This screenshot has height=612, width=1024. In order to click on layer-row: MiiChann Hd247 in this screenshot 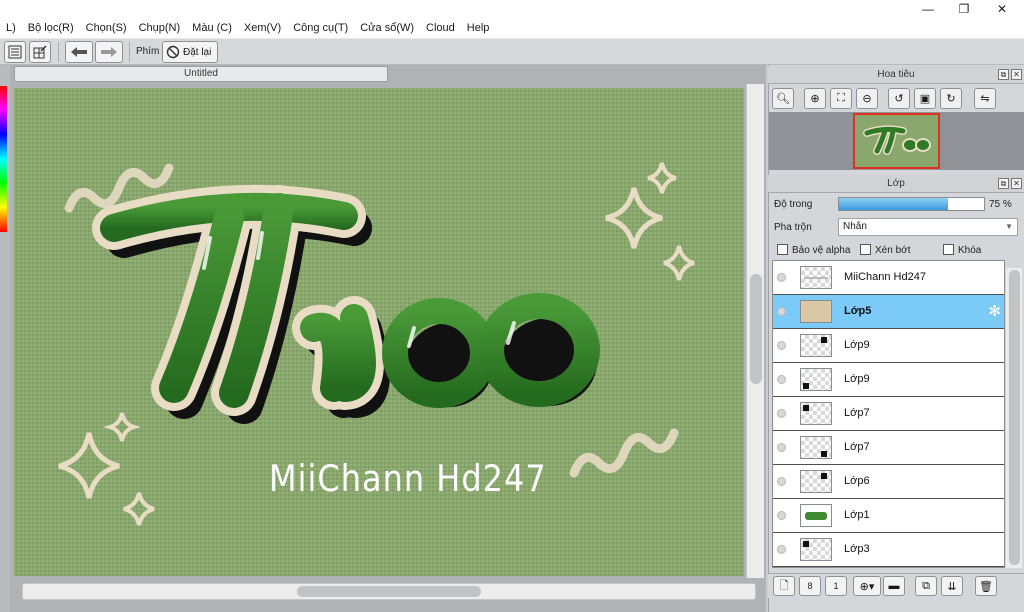, I will do `click(888, 278)`.